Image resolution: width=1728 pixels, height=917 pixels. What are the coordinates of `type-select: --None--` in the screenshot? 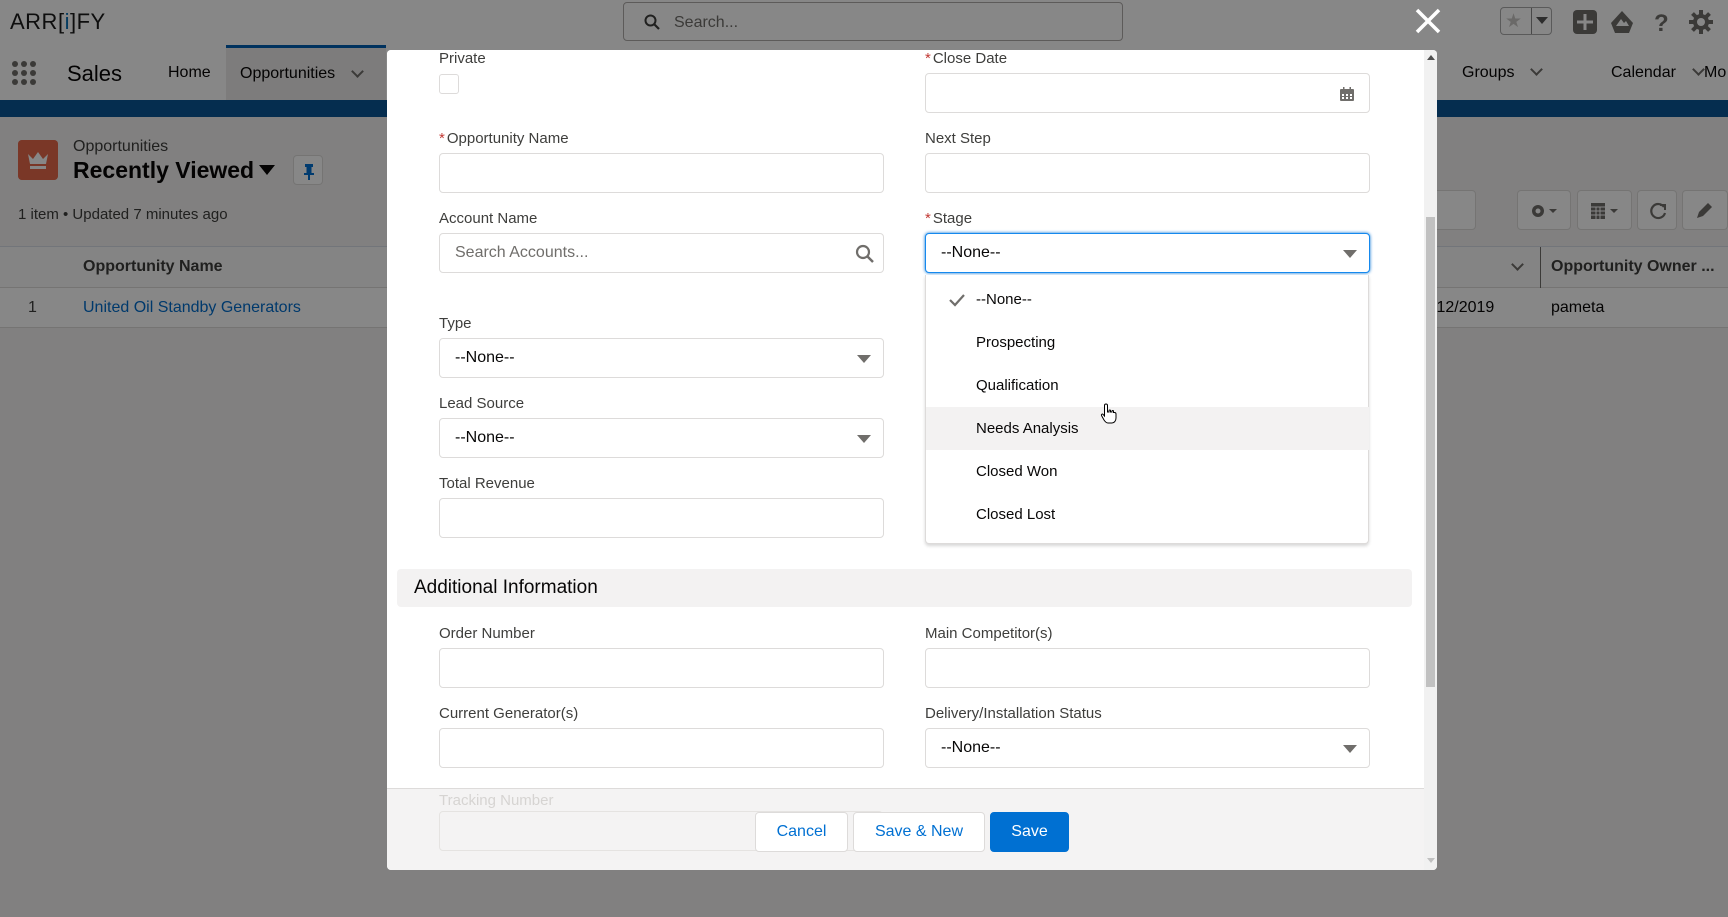 It's located at (661, 358).